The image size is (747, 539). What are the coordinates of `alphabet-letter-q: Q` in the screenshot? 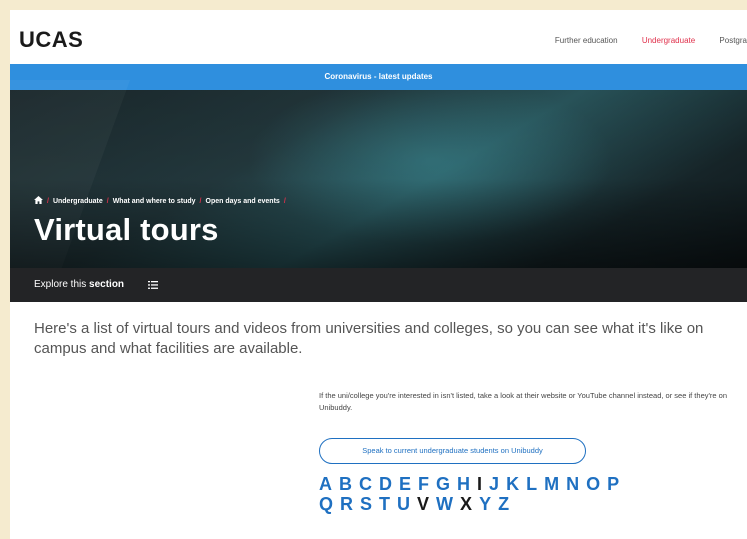 It's located at (326, 504).